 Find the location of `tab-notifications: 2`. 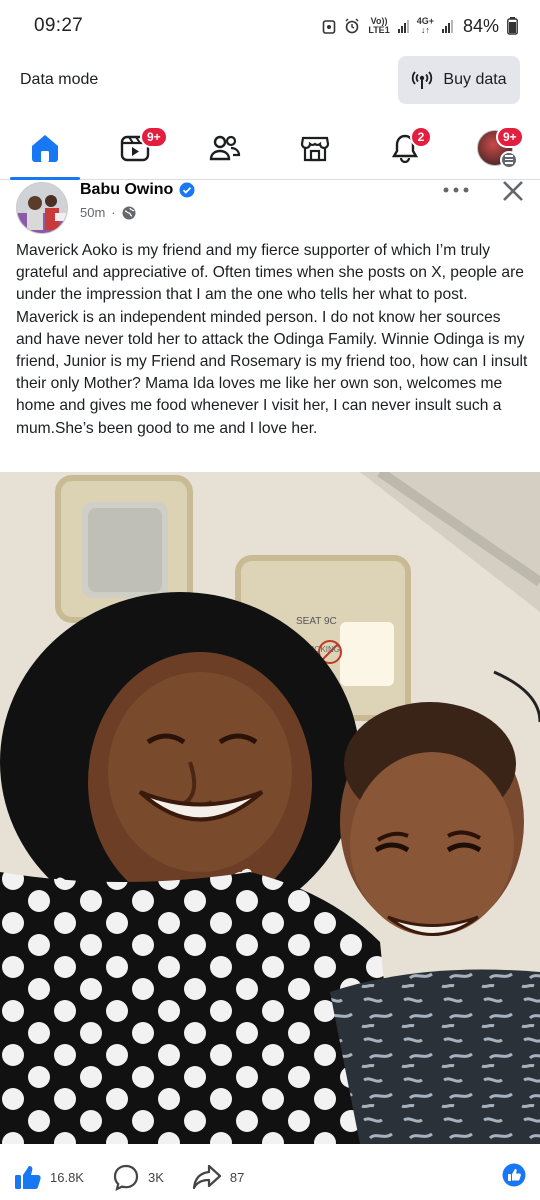

tab-notifications: 2 is located at coordinates (405, 147).